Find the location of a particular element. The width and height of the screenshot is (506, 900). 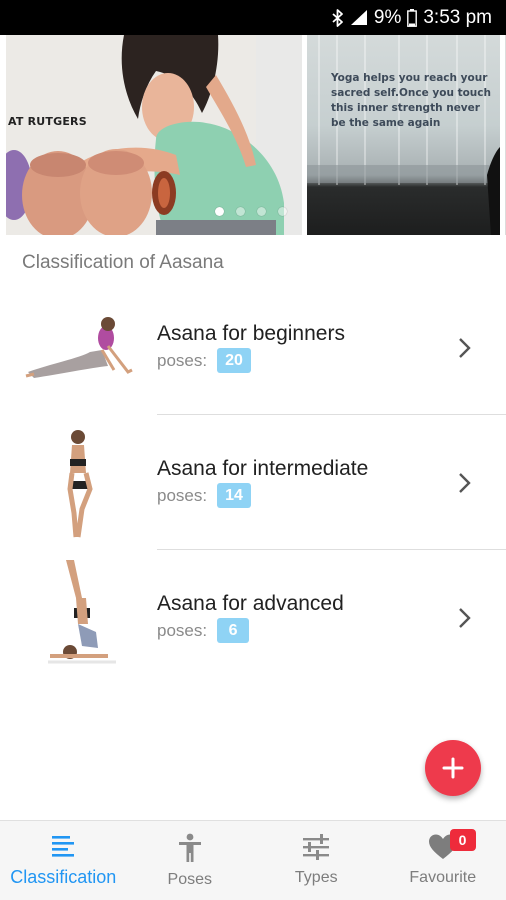

section-title: Classification of Aasana is located at coordinates (123, 262).